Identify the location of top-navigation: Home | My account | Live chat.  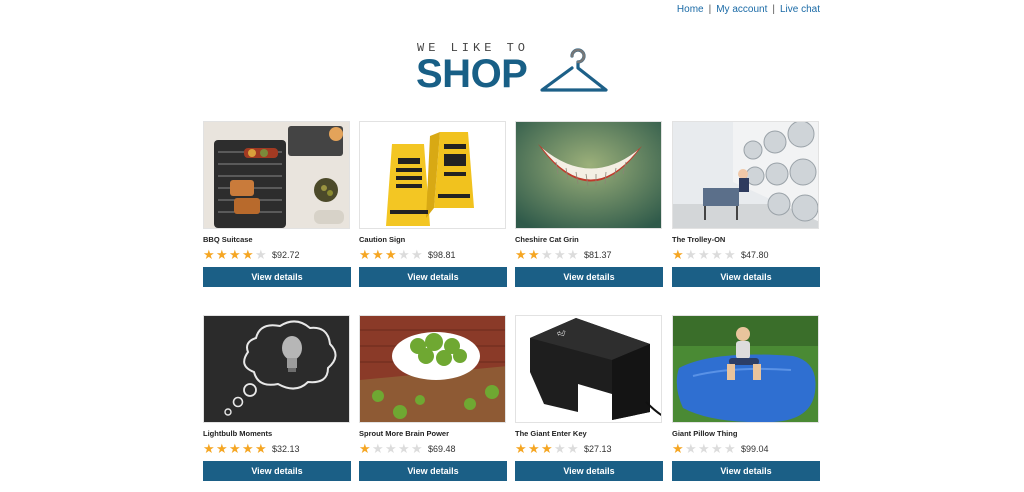
(748, 9).